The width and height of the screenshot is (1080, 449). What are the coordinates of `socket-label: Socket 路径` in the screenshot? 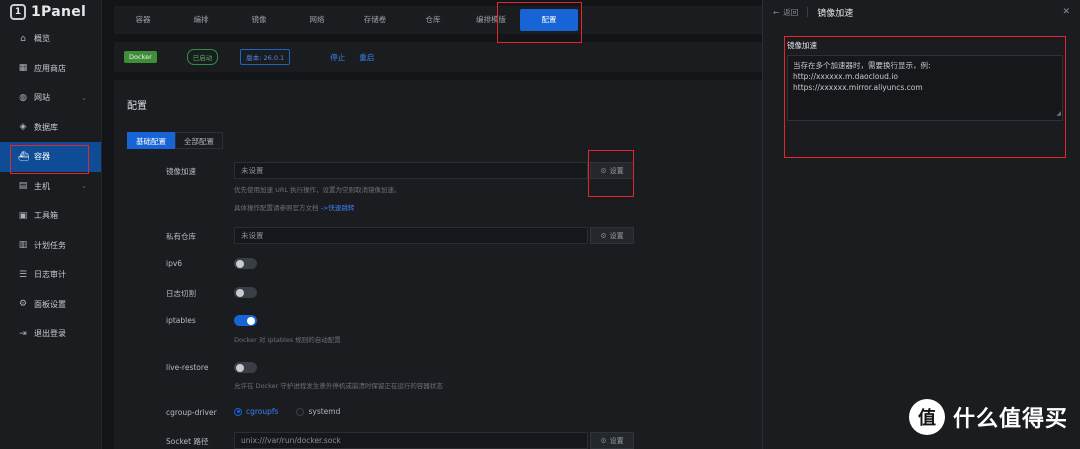 It's located at (187, 441).